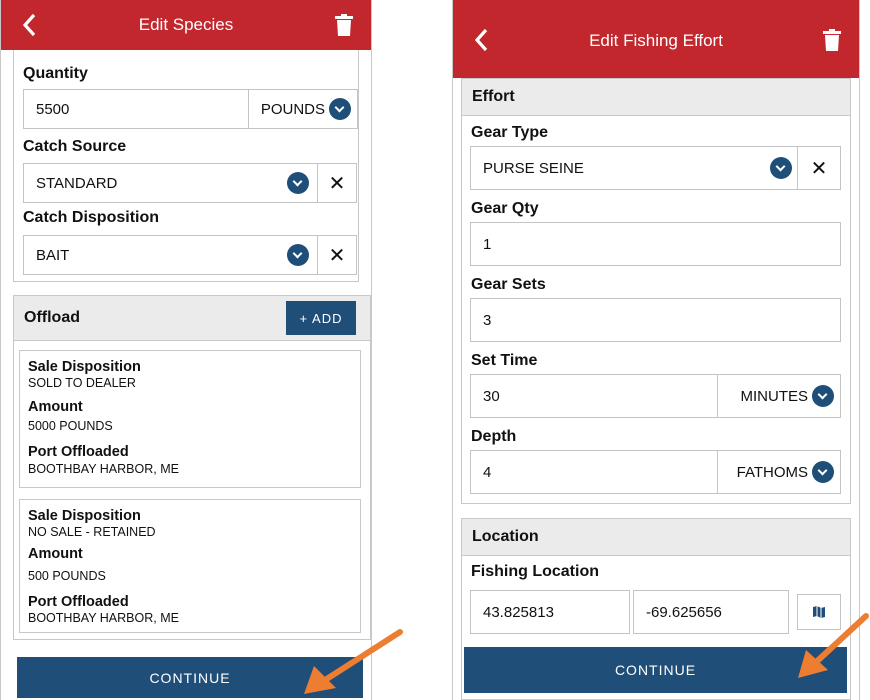  I want to click on catch-disposition-label: Catch Disposition, so click(91, 217).